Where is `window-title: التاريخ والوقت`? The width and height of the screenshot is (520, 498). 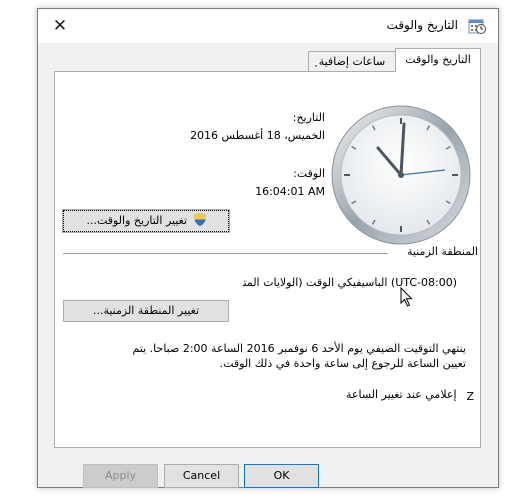 window-title: التاريخ والوقت is located at coordinates (422, 25).